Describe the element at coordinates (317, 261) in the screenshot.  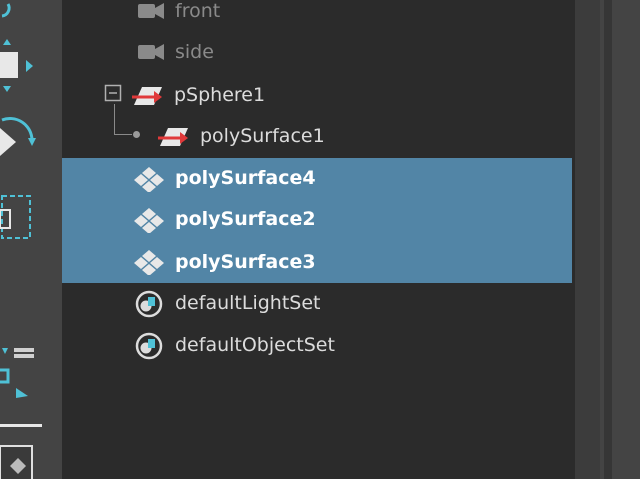
I see `outliner-row-polysurface3: polySurface3` at that location.